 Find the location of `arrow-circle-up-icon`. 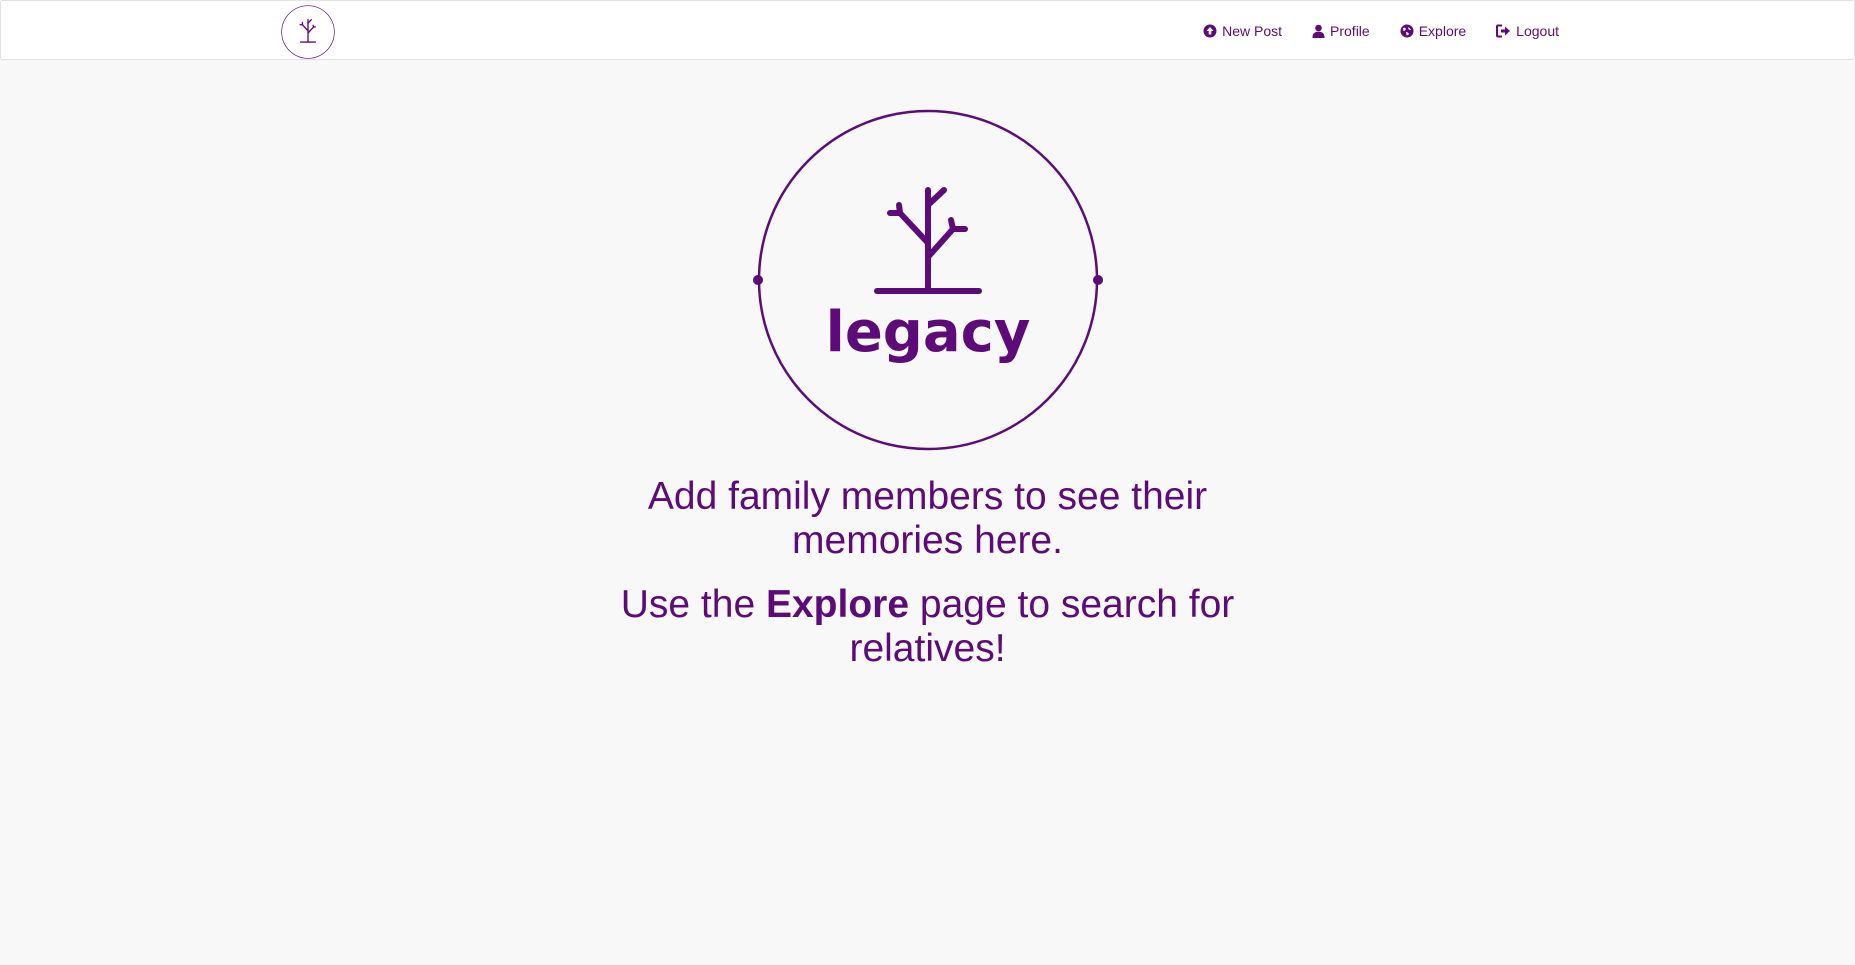

arrow-circle-up-icon is located at coordinates (1210, 31).